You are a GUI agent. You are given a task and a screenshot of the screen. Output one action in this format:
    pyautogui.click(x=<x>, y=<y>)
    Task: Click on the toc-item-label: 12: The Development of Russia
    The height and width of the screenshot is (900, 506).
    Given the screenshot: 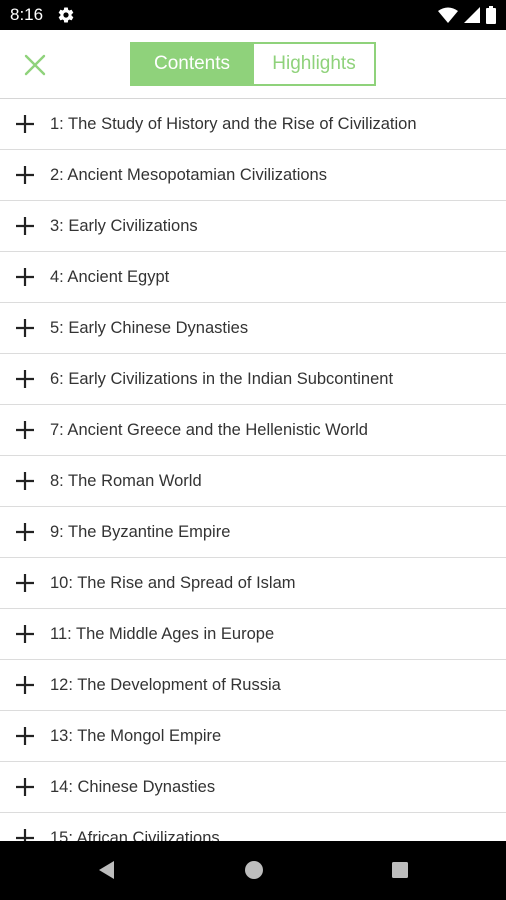 What is the action you would take?
    pyautogui.click(x=165, y=684)
    